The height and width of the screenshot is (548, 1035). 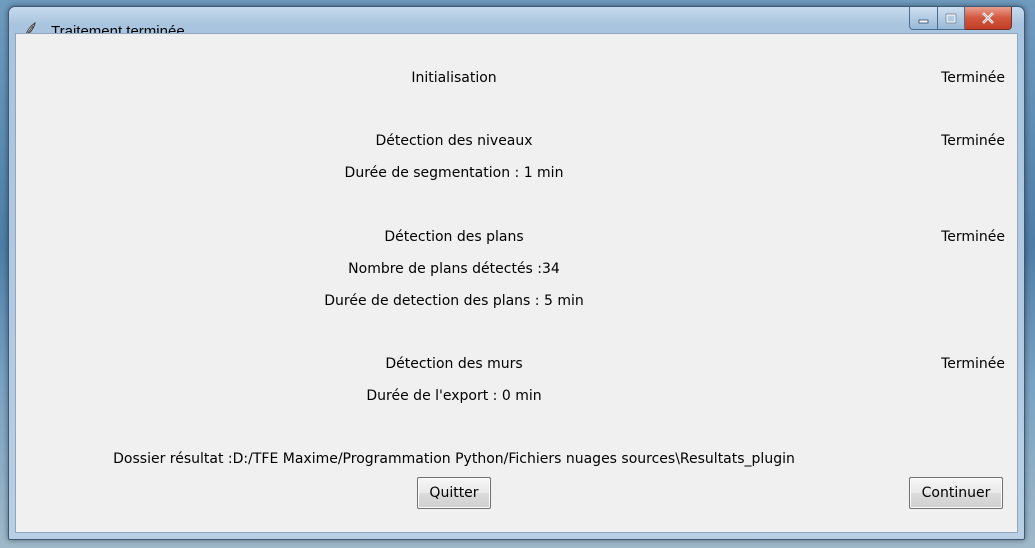 I want to click on maximize-button, so click(x=951, y=18).